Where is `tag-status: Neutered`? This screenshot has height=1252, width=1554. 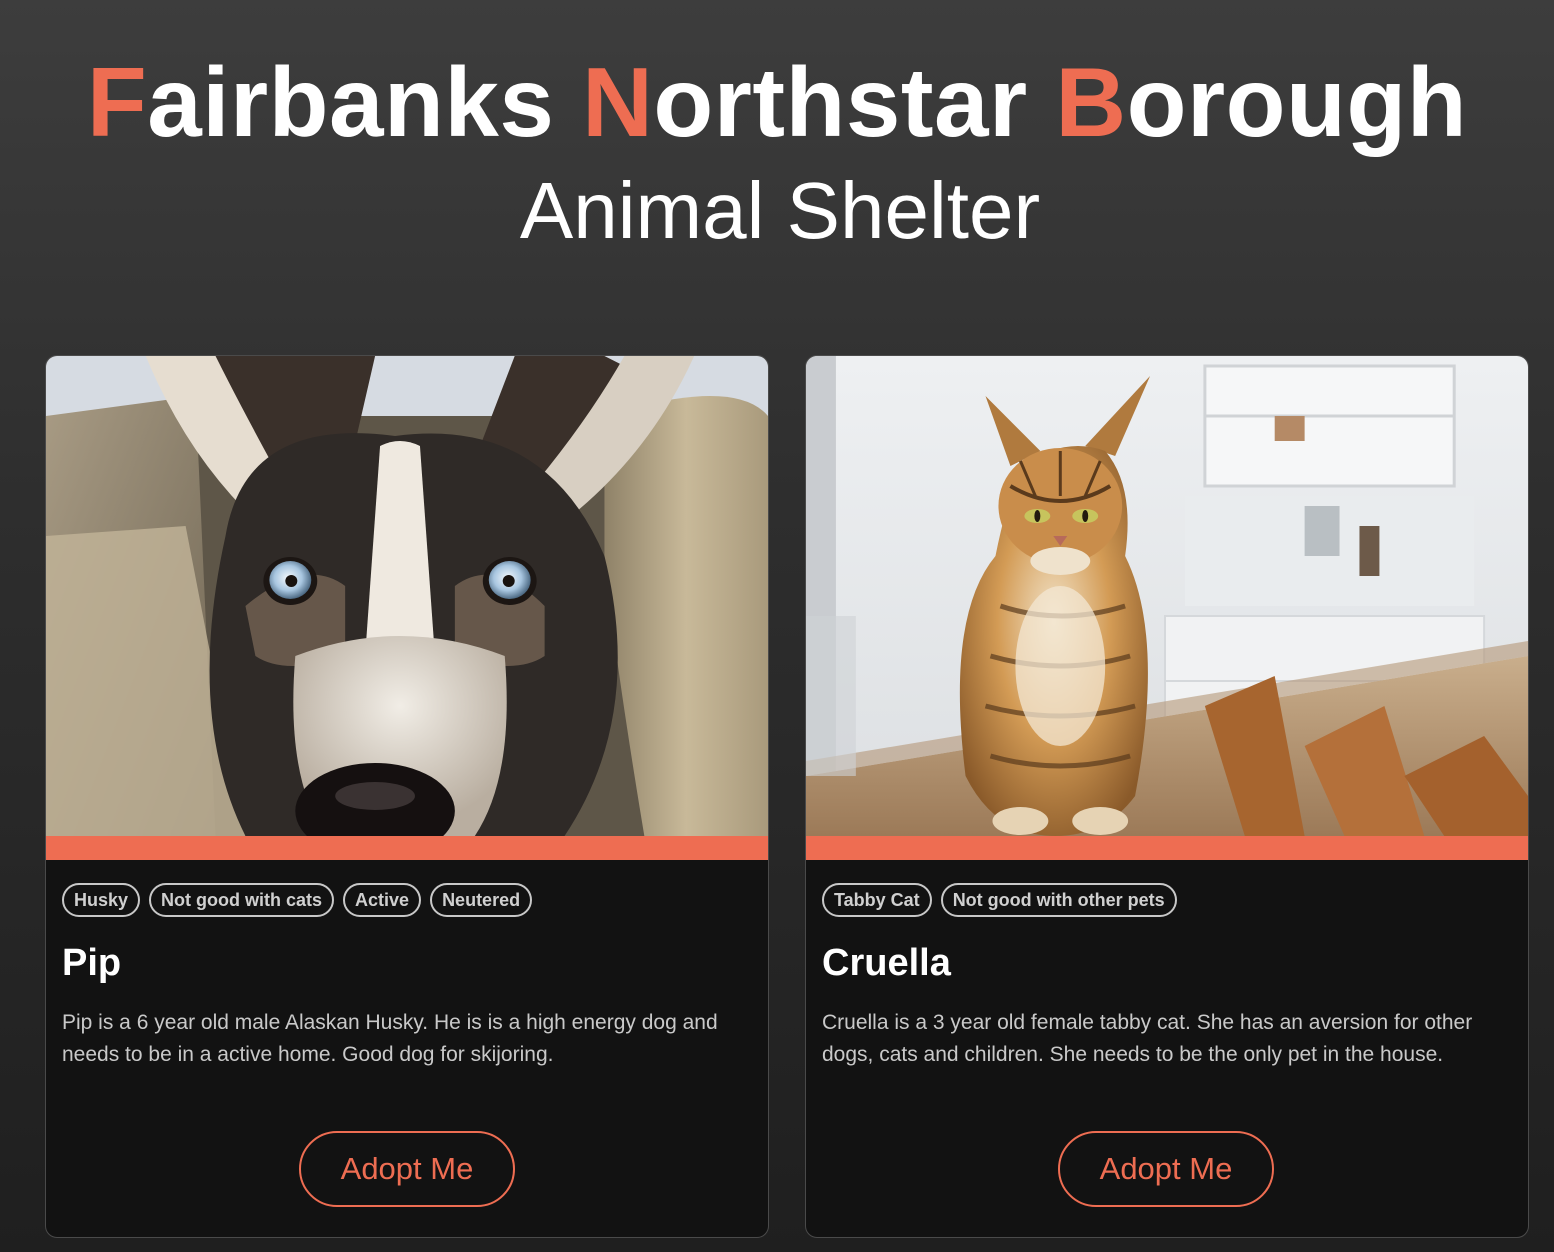
tag-status: Neutered is located at coordinates (481, 900).